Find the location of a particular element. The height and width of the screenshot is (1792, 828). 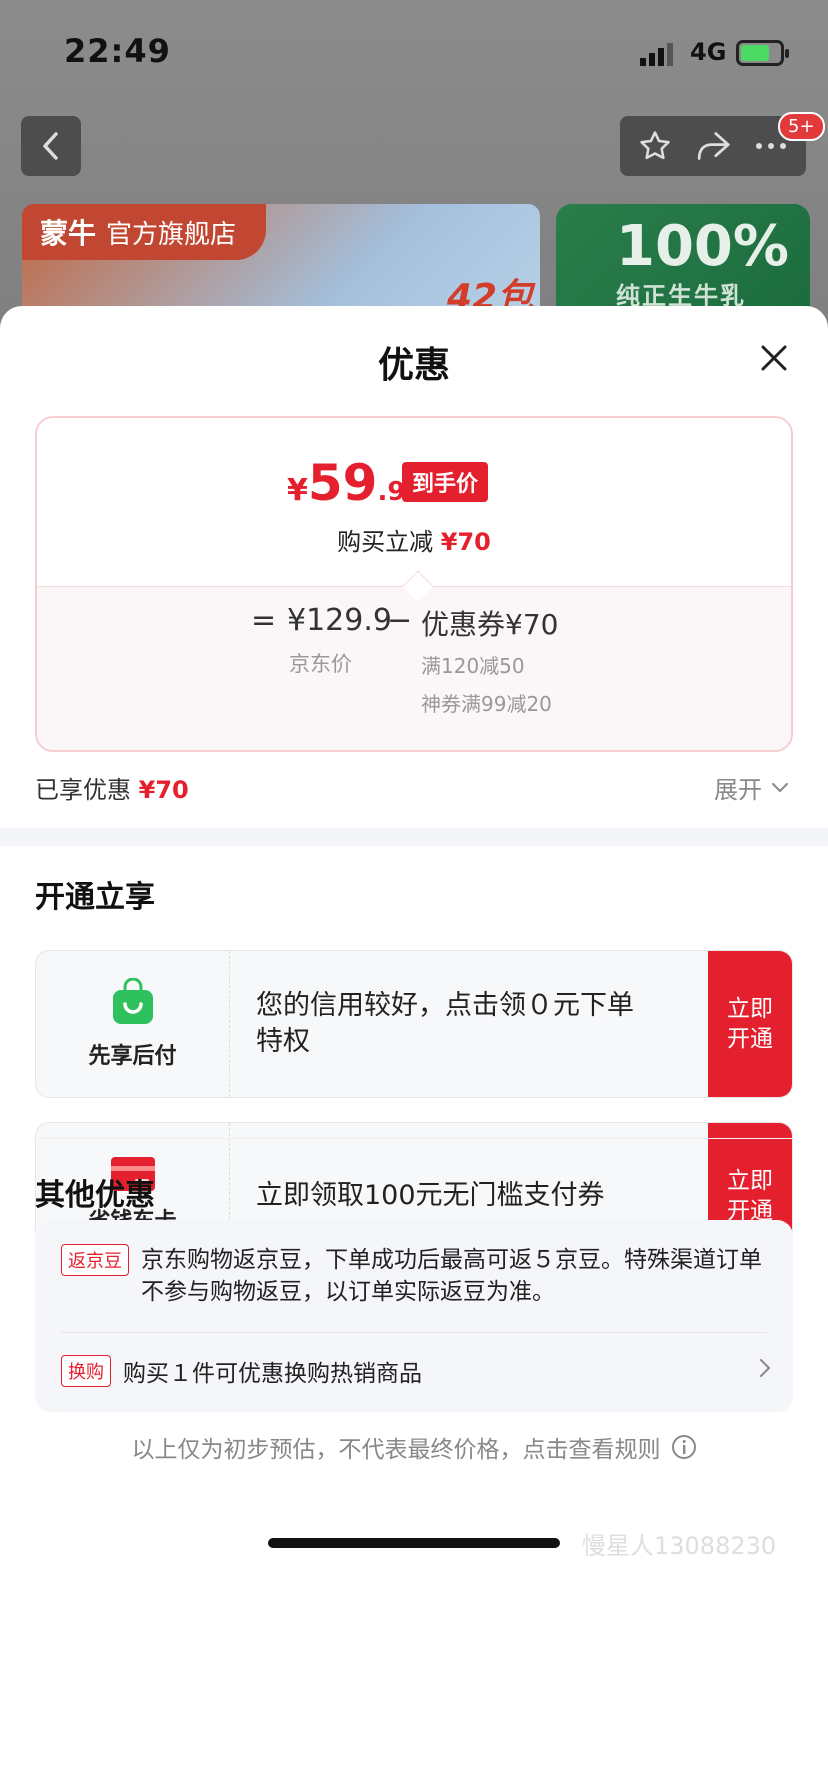

brand-logo: 蒙牛 is located at coordinates (68, 233).